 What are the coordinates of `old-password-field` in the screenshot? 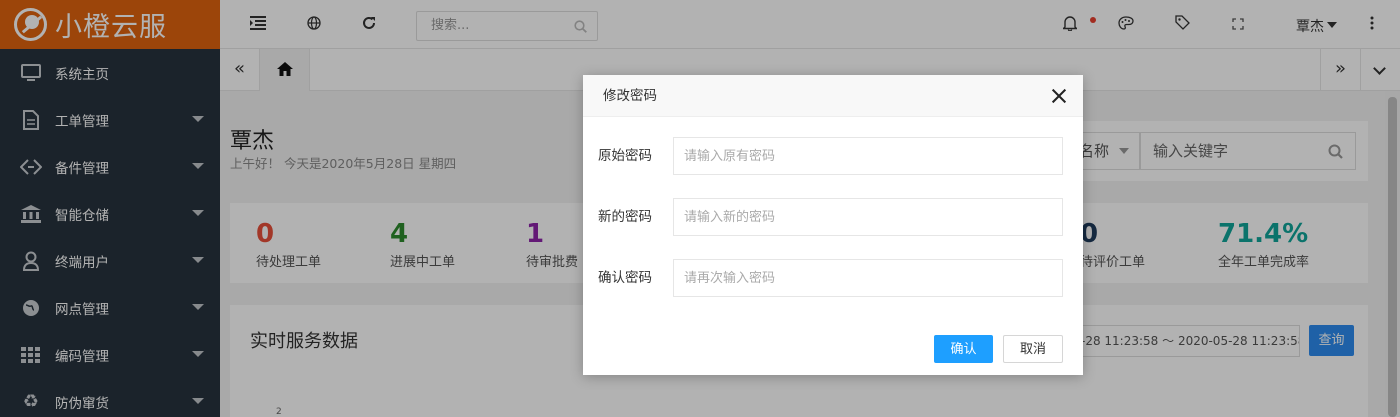 It's located at (868, 156).